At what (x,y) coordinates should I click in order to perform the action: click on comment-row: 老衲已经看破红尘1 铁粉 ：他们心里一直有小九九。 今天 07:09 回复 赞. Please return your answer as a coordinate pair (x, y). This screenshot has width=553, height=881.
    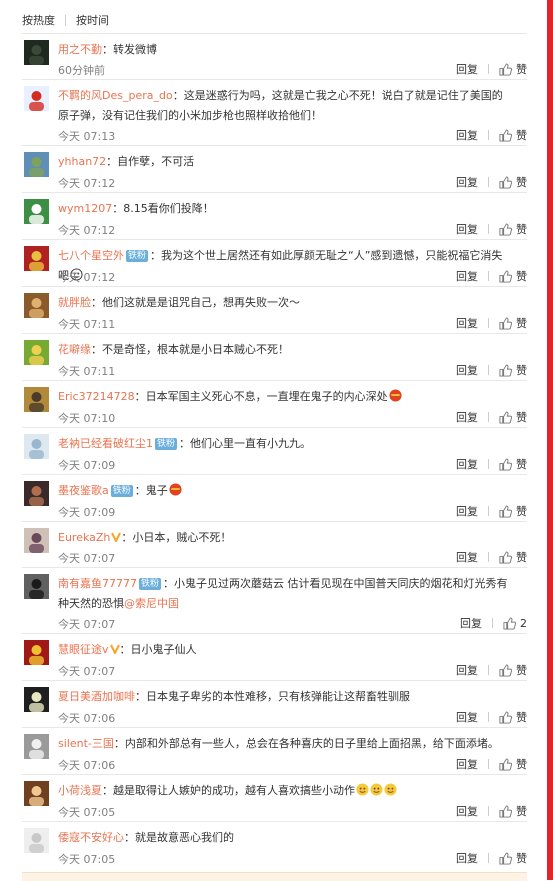
    Looking at the image, I should click on (274, 451).